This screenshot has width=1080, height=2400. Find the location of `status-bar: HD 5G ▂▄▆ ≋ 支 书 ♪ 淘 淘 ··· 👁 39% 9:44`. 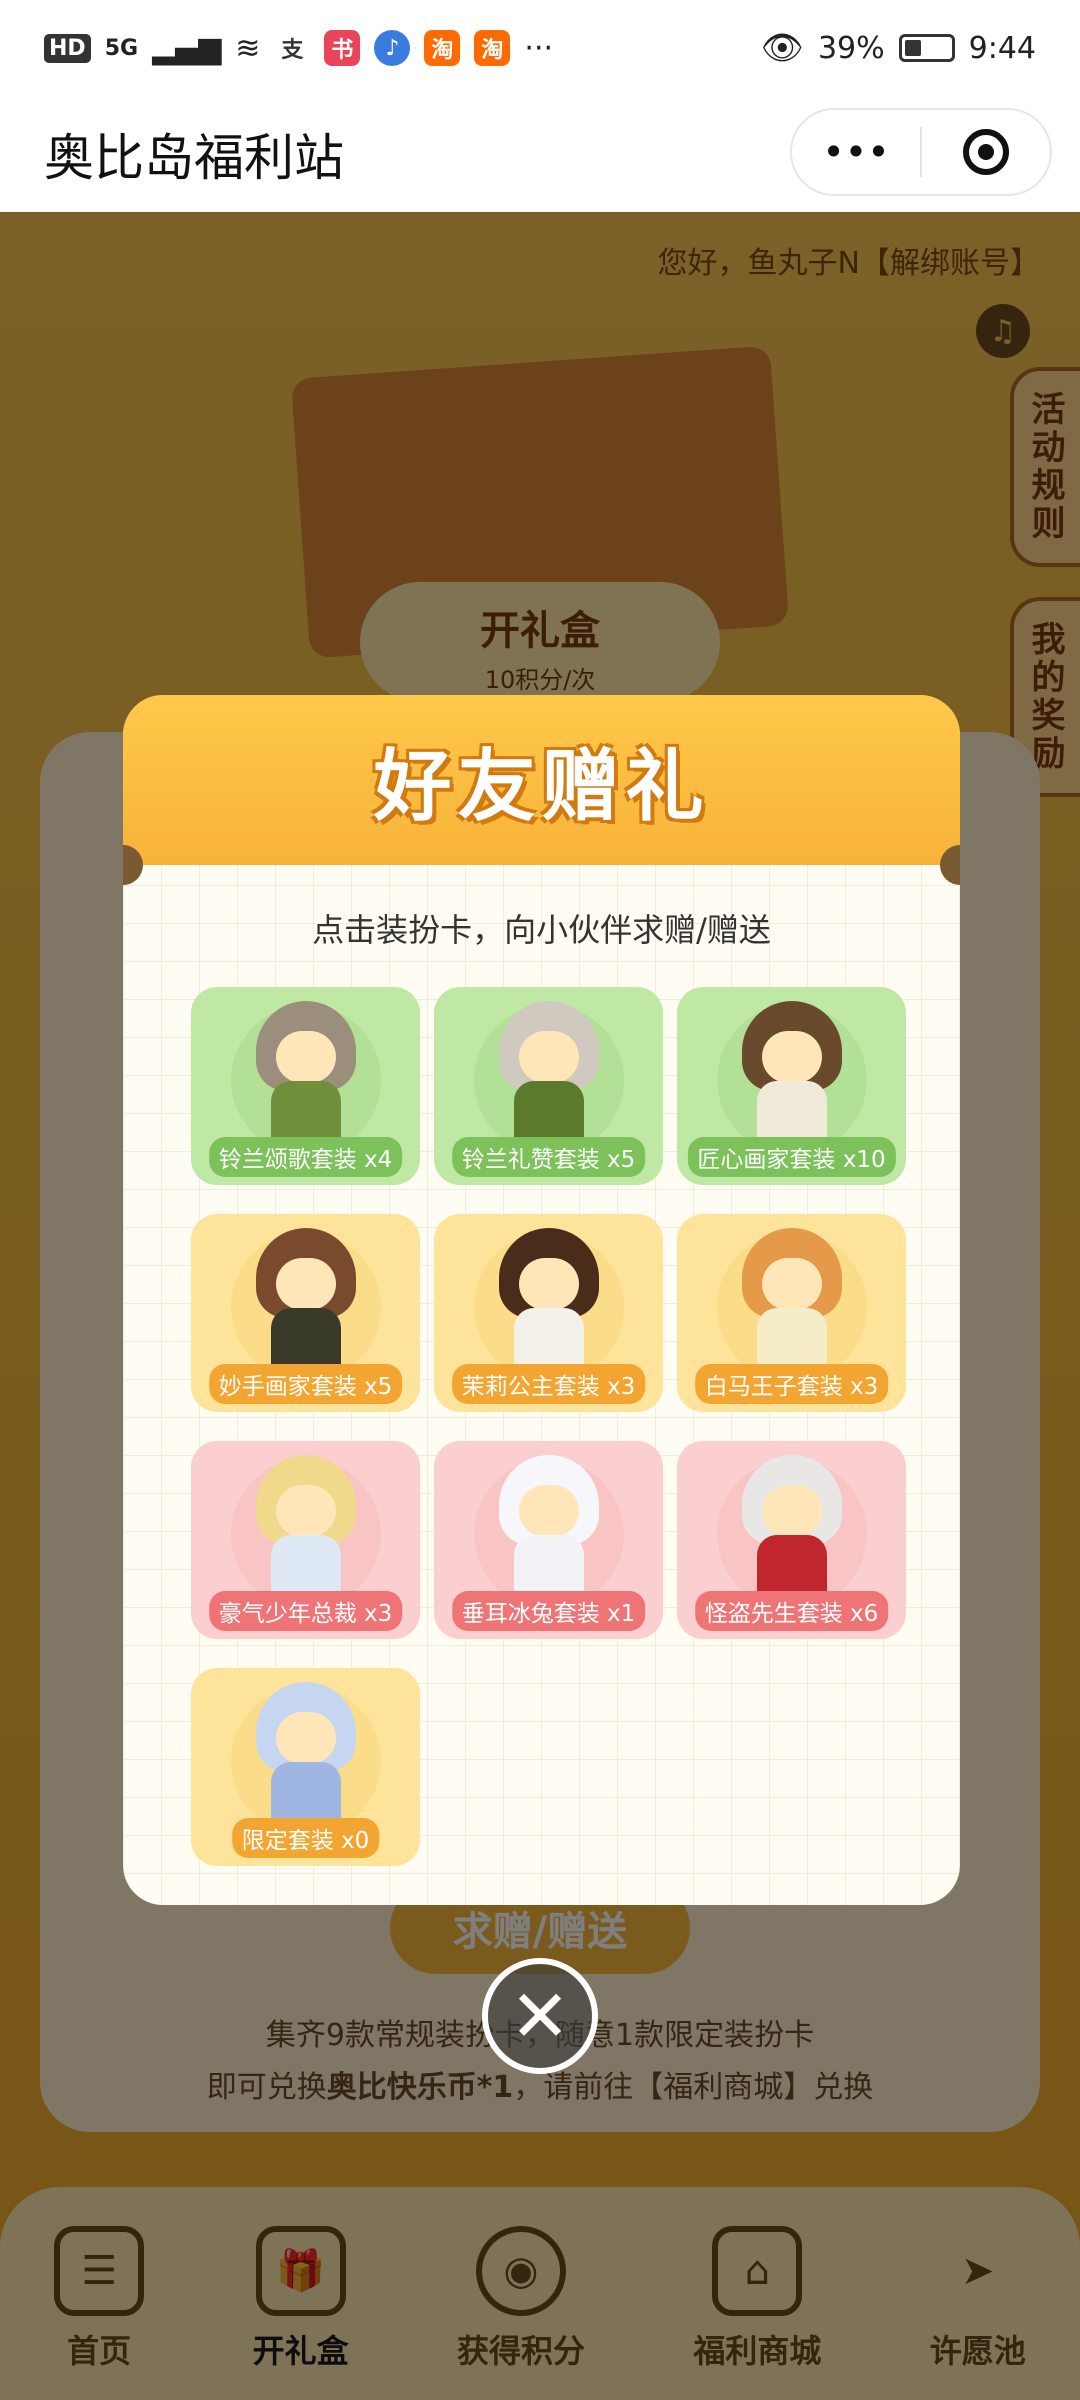

status-bar: HD 5G ▂▄▆ ≋ 支 书 ♪ 淘 淘 ··· 👁 39% 9:44 is located at coordinates (540, 48).